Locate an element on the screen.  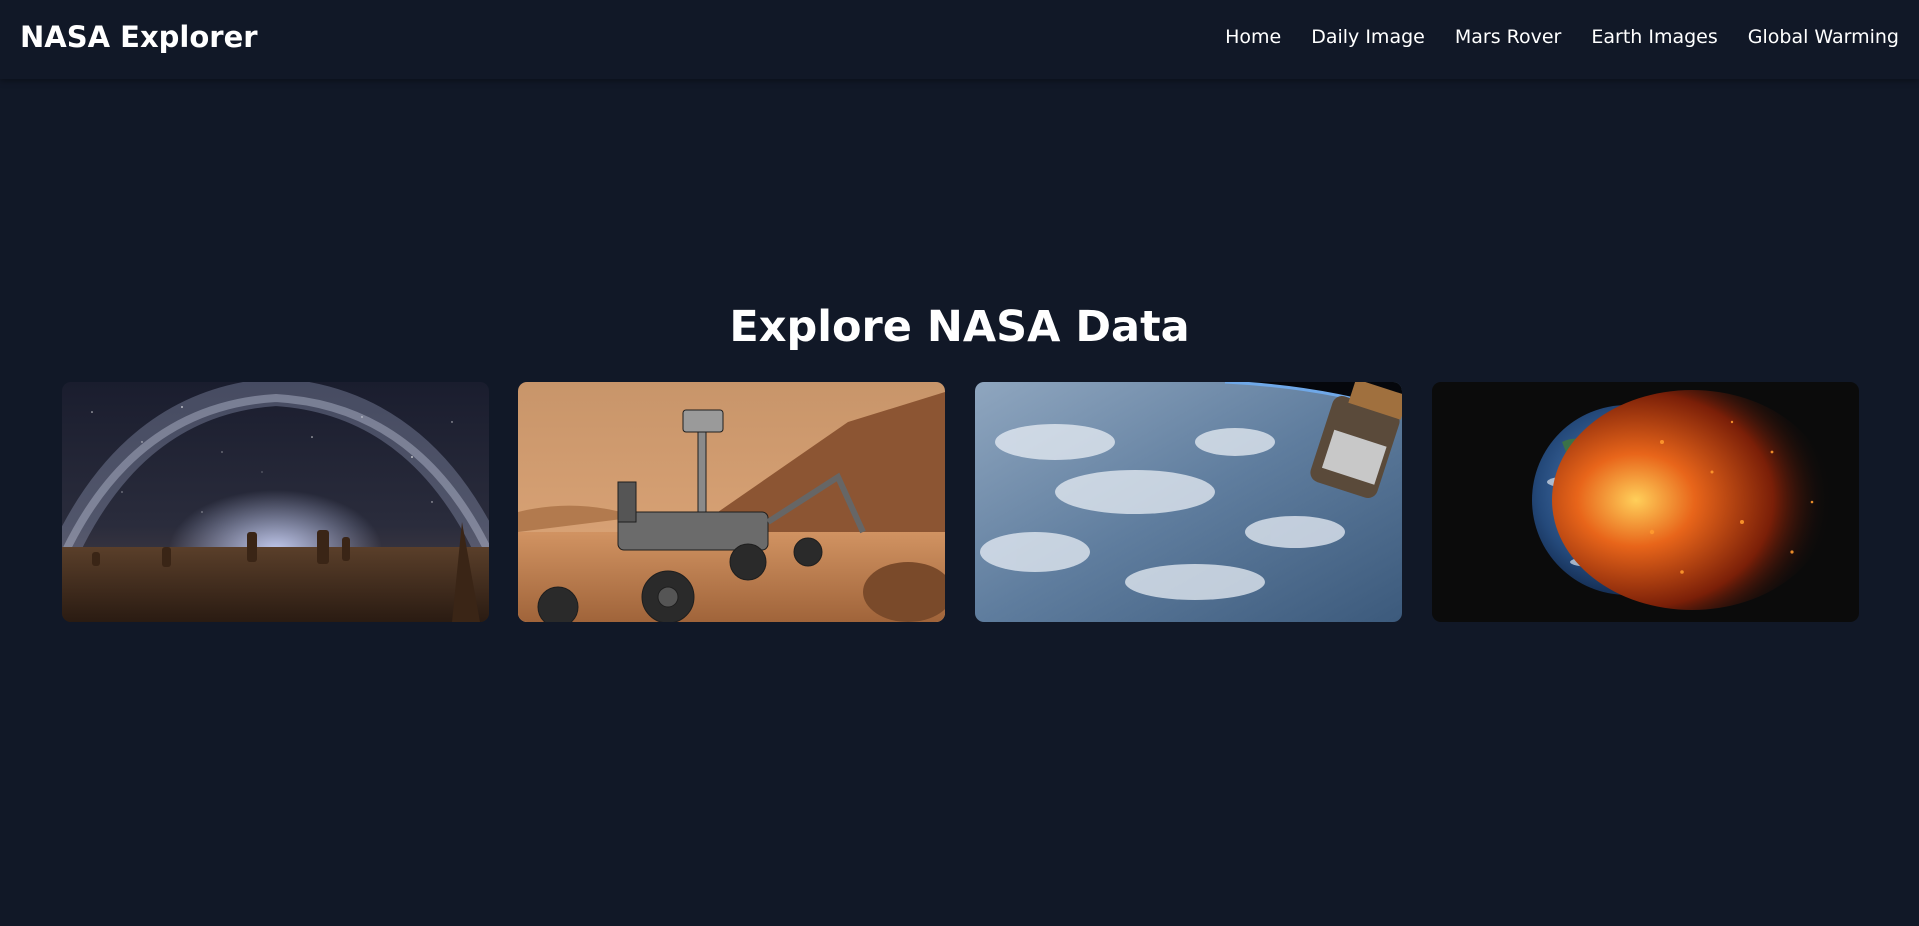
card-daily-image is located at coordinates (275, 502).